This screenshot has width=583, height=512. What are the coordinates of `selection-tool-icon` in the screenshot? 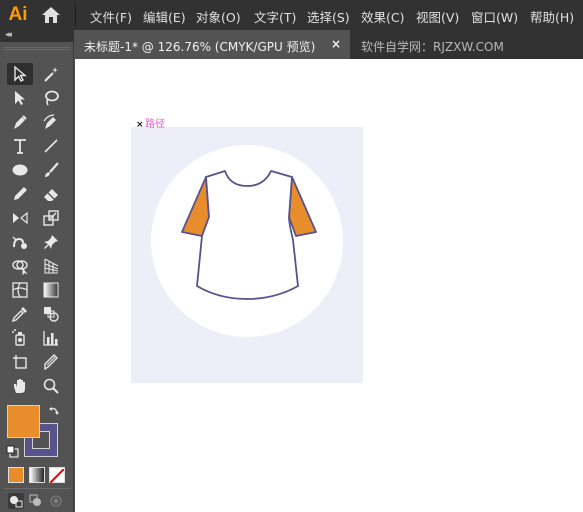 It's located at (20, 73).